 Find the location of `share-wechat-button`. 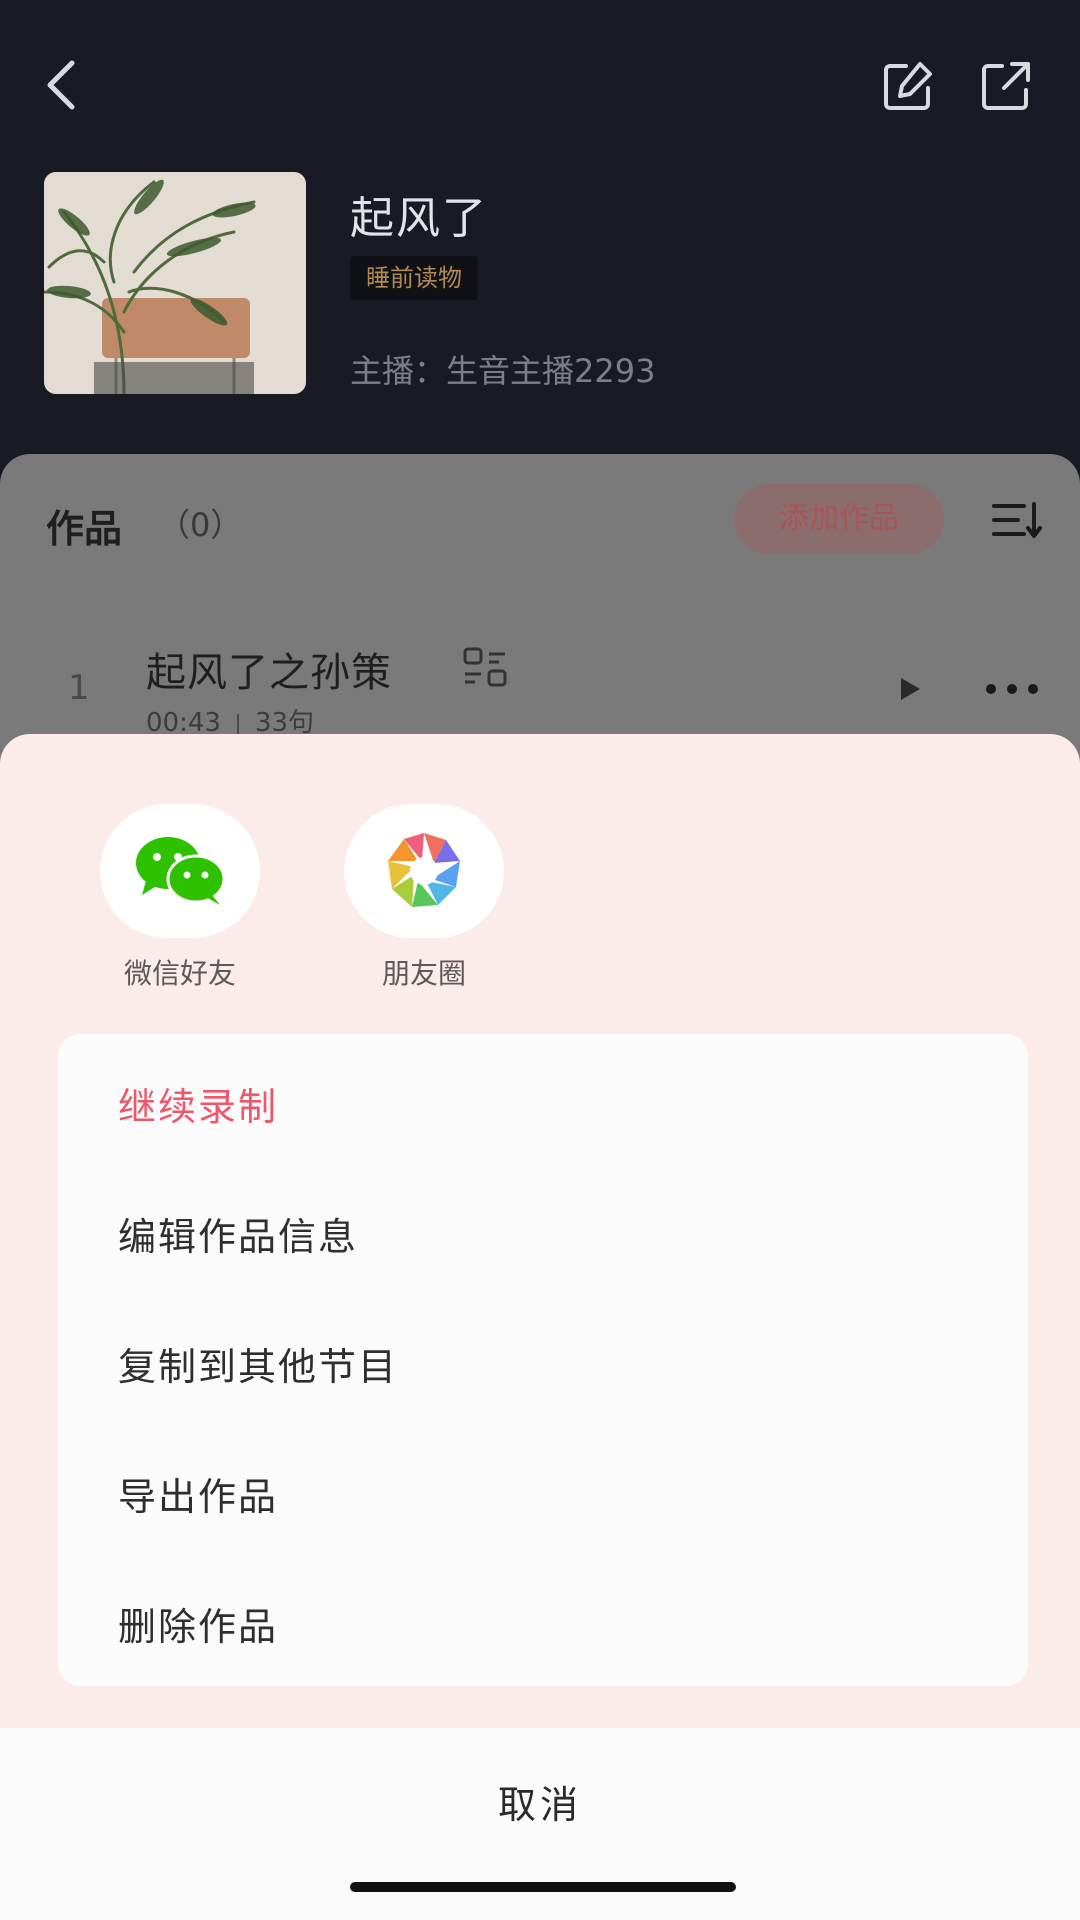

share-wechat-button is located at coordinates (180, 871).